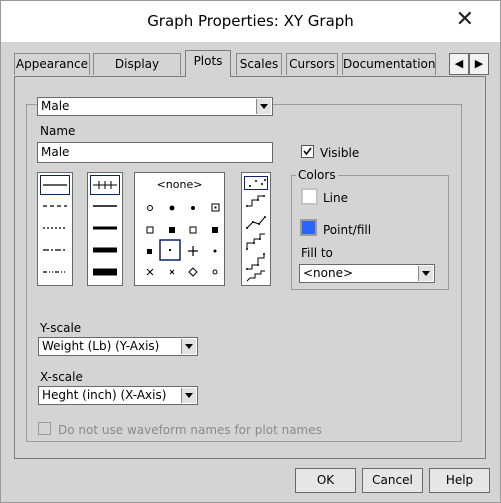 The width and height of the screenshot is (501, 503). Describe the element at coordinates (55, 106) in the screenshot. I see `plot-selector-value: Male` at that location.